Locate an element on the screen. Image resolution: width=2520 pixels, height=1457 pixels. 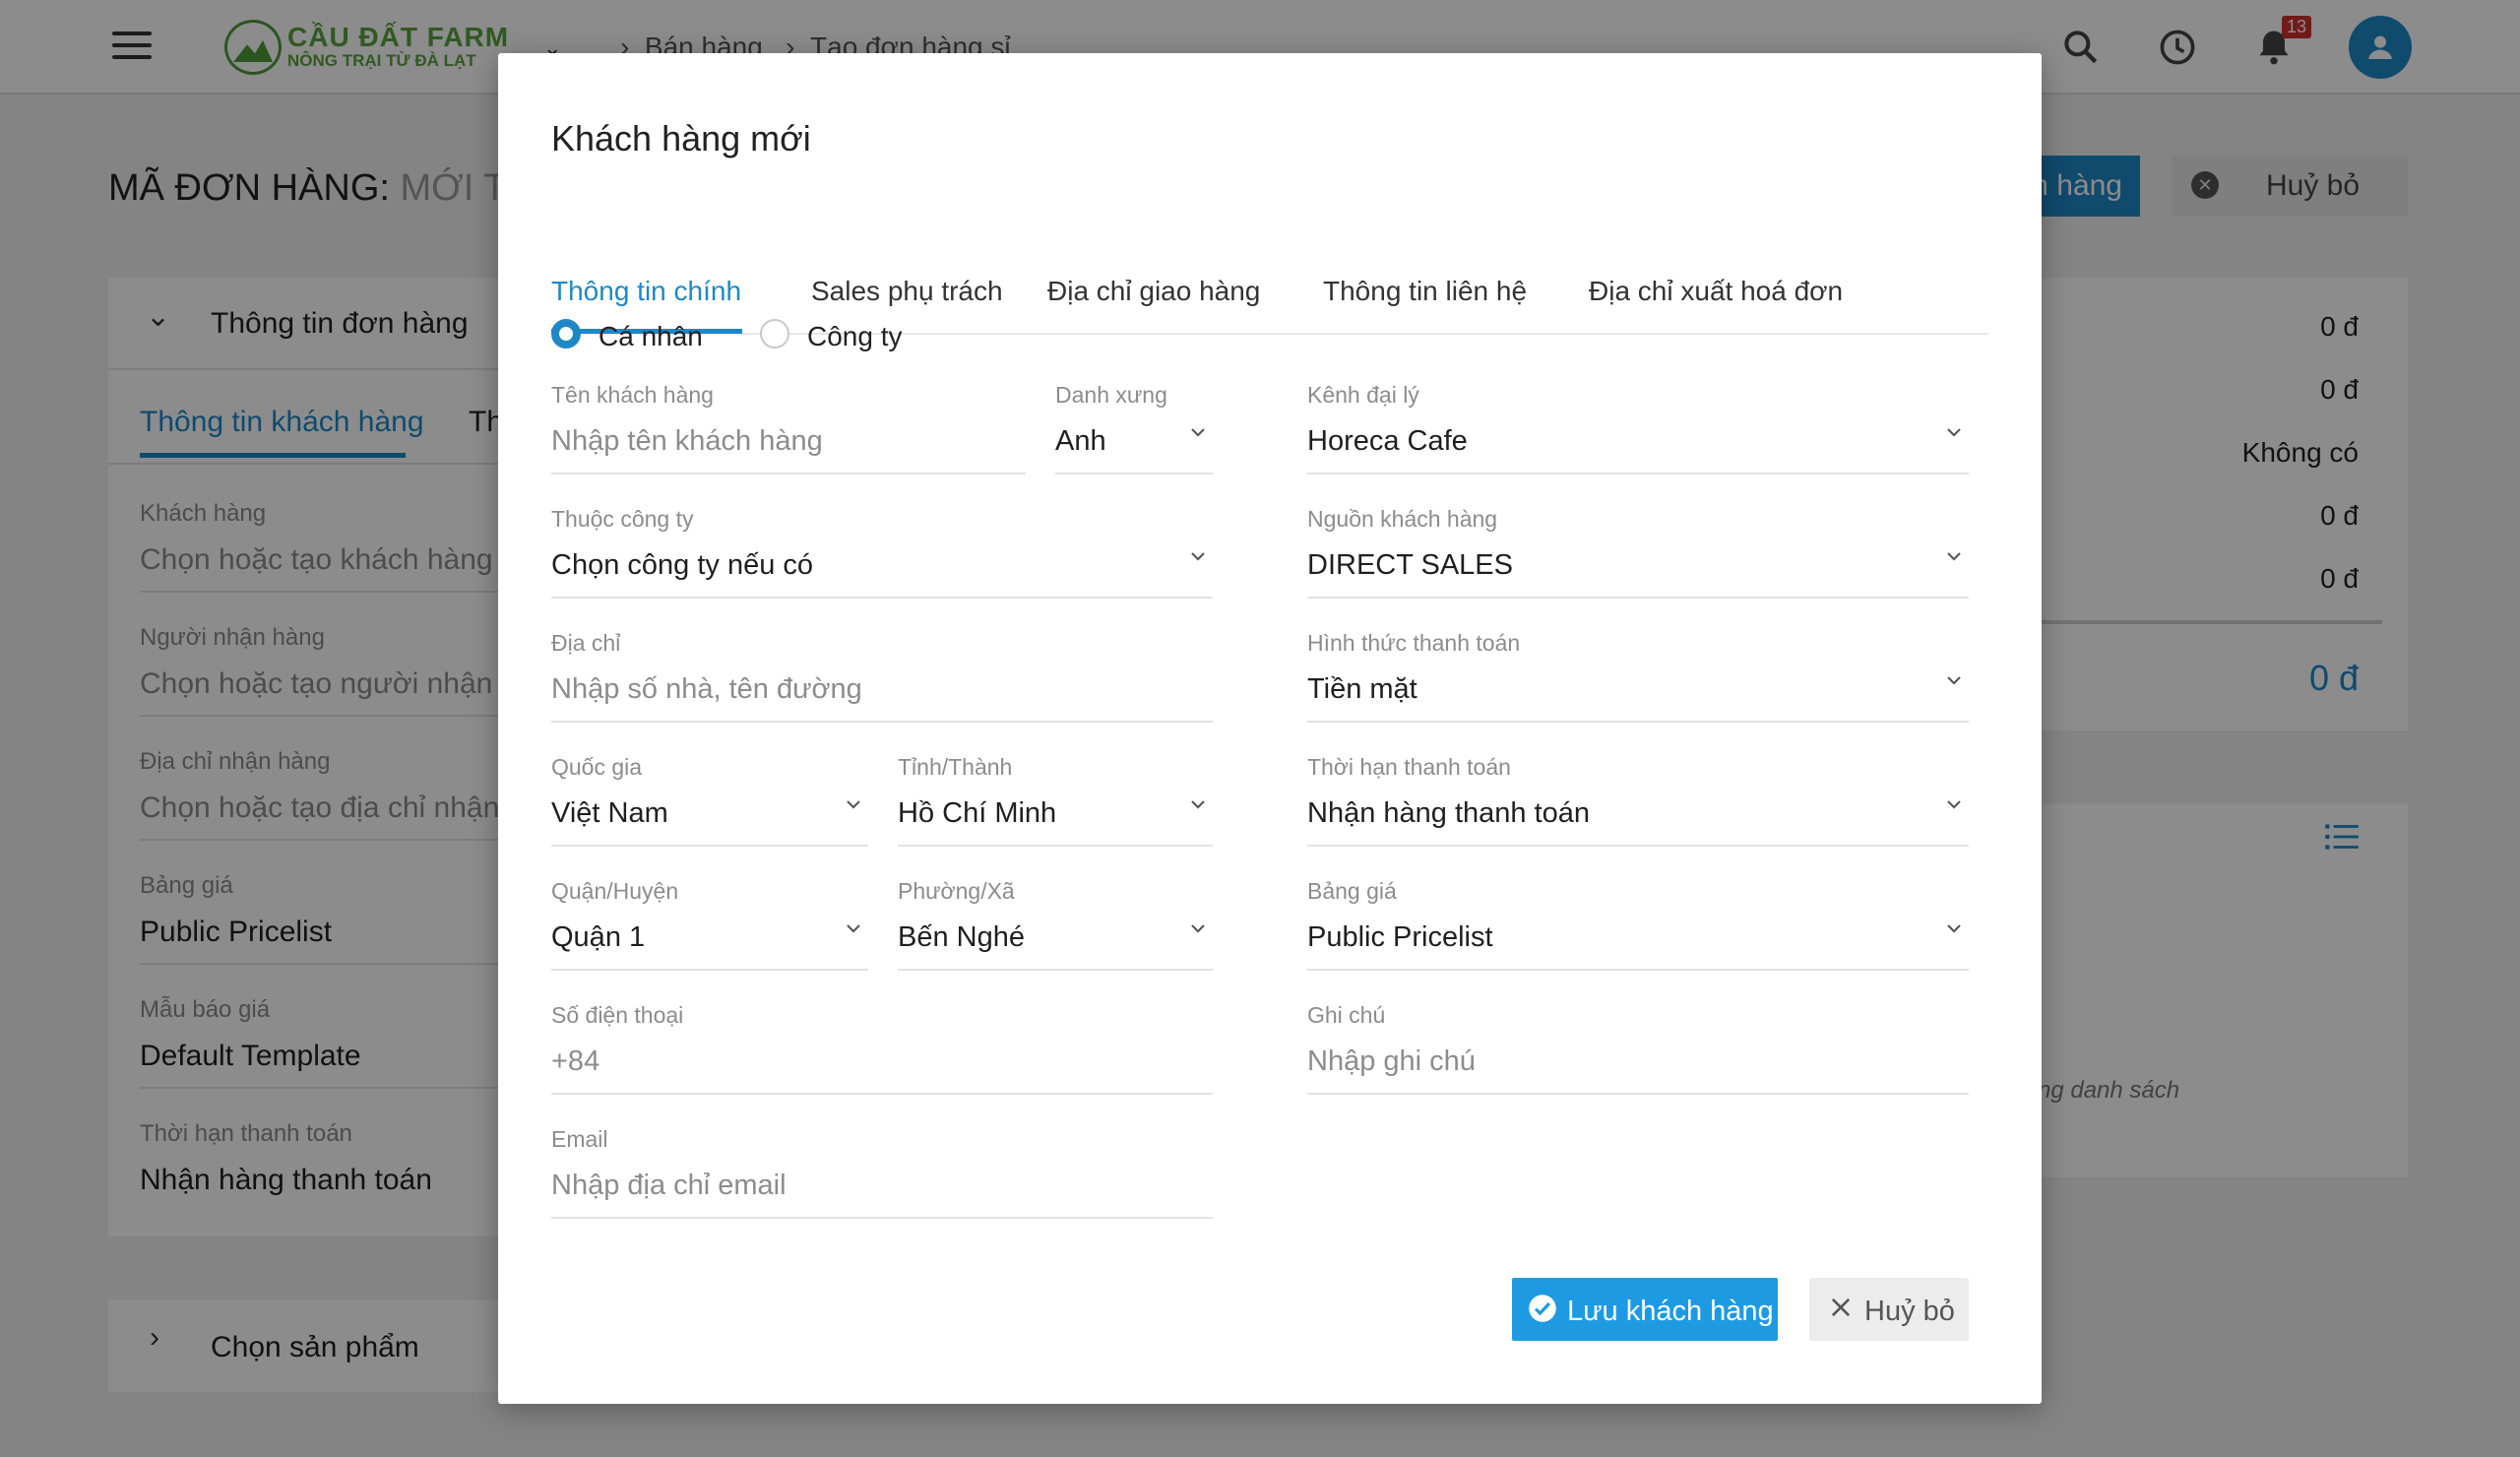
salutation-field: Danh xưng Anh is located at coordinates (1134, 436).